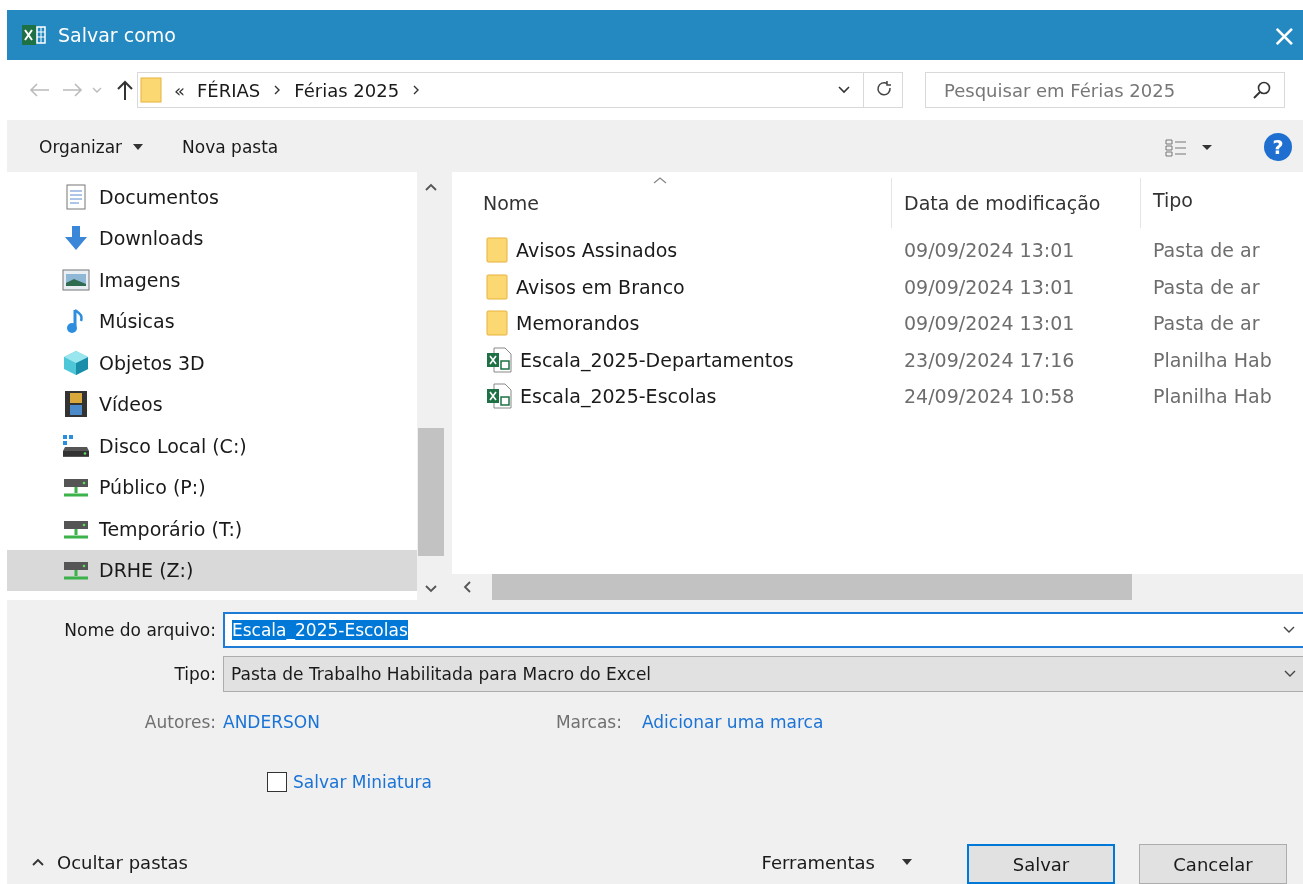 The width and height of the screenshot is (1303, 884). What do you see at coordinates (1283, 35) in the screenshot?
I see `close-button: ×` at bounding box center [1283, 35].